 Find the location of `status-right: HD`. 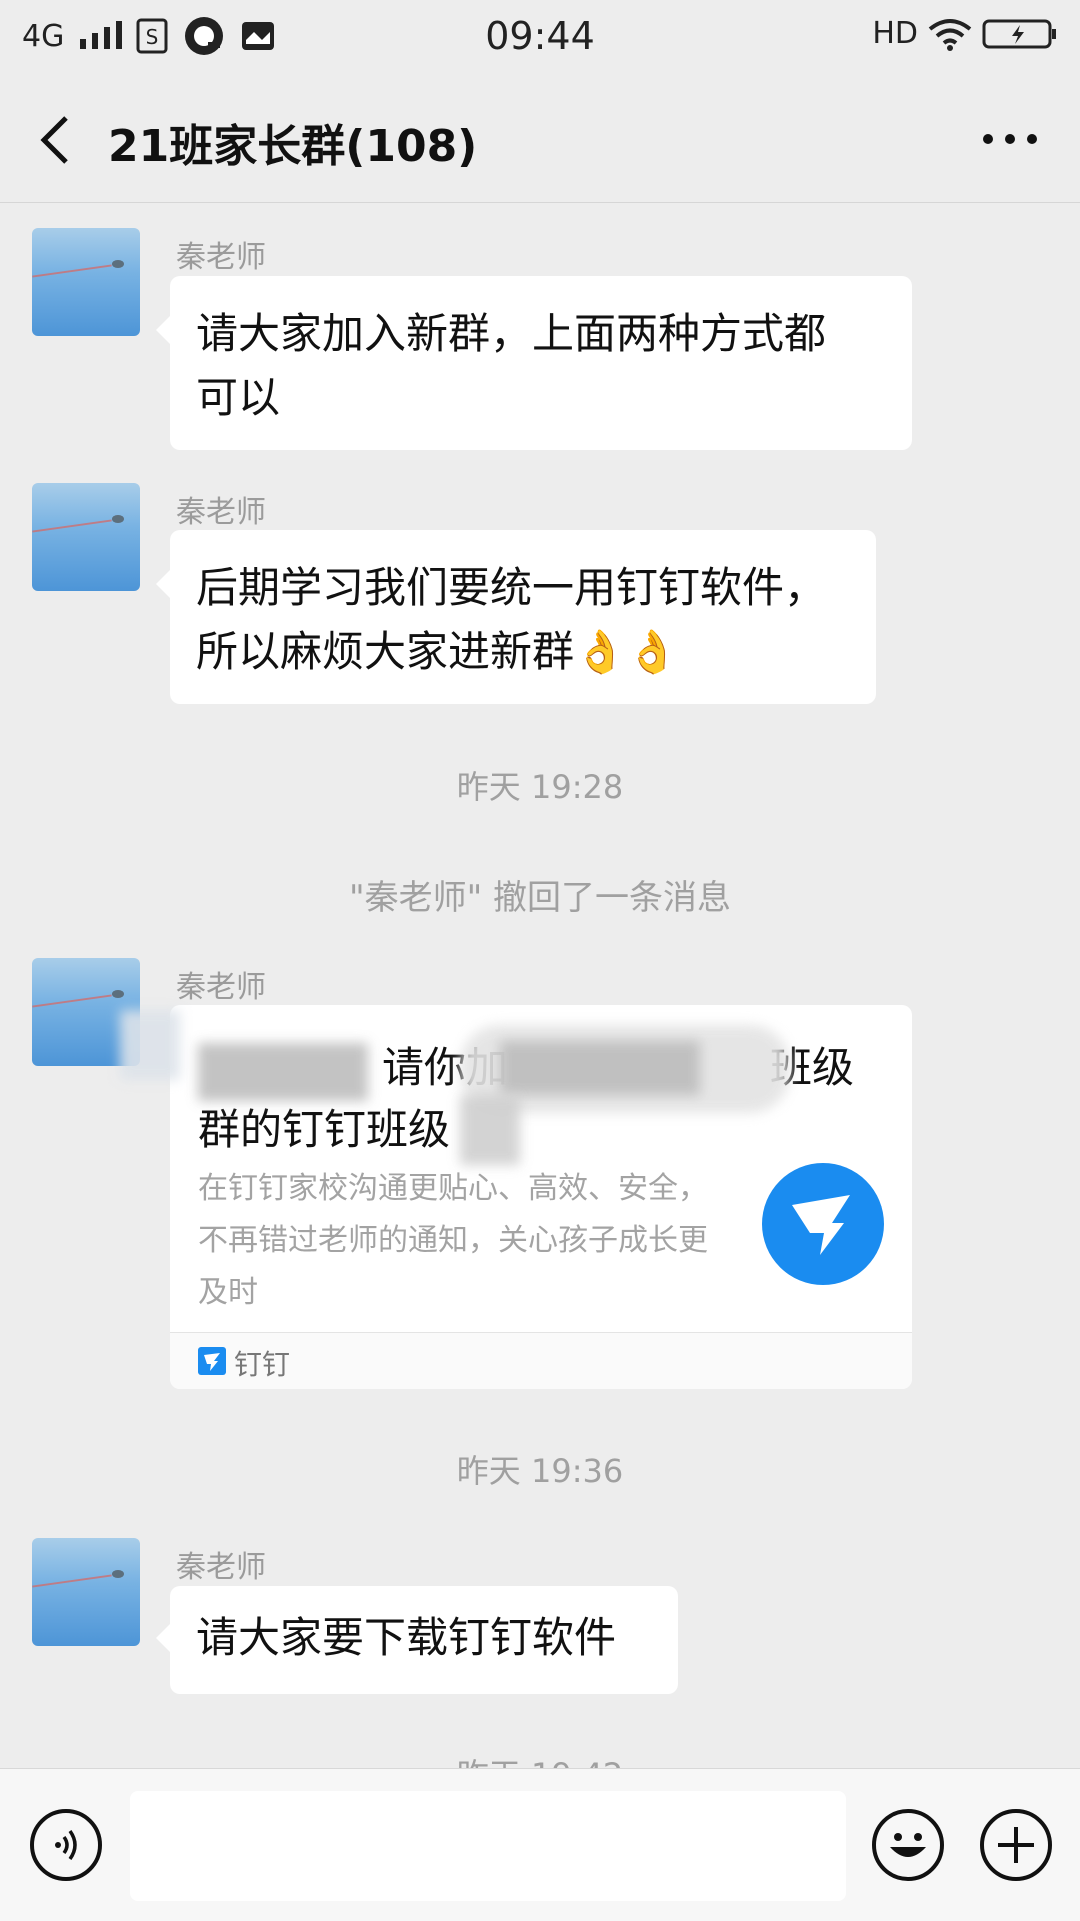

status-right: HD is located at coordinates (965, 33).